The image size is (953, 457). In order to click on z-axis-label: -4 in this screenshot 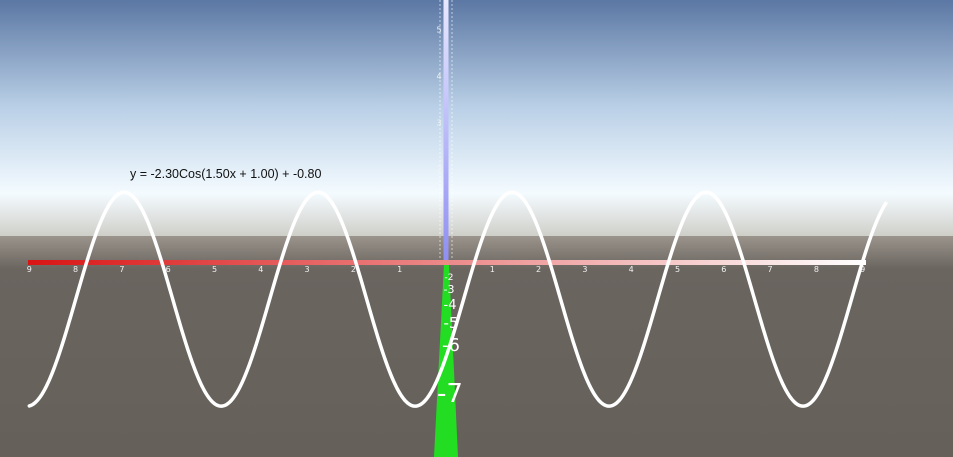, I will do `click(450, 305)`.